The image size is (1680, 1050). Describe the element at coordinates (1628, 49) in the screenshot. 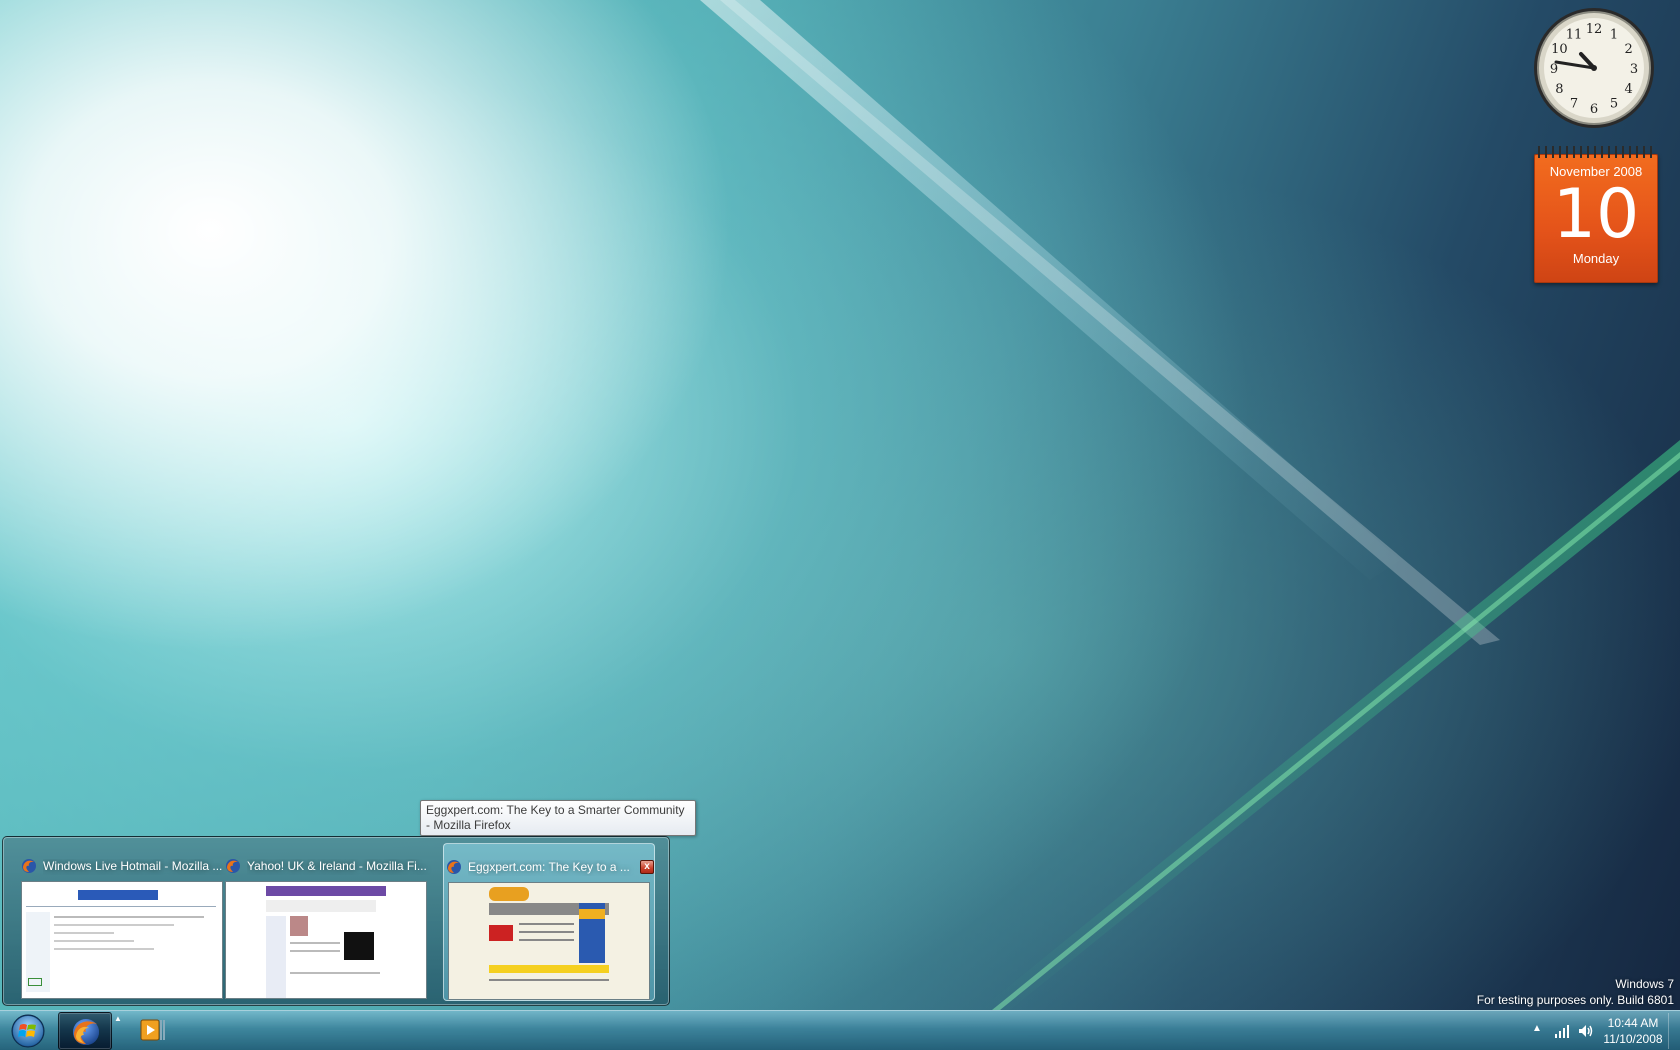

I see `clock-numeral: 2` at that location.